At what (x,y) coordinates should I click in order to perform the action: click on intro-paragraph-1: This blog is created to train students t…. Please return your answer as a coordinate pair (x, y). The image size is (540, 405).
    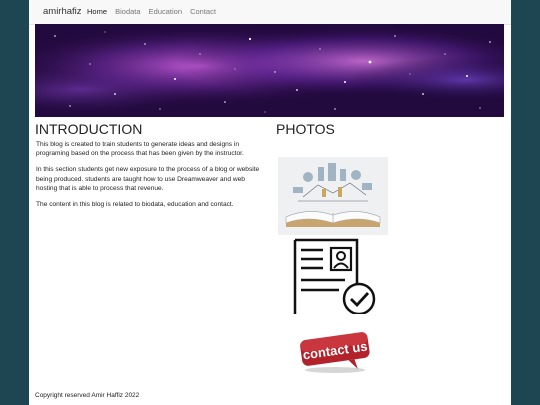
    Looking at the image, I should click on (140, 149).